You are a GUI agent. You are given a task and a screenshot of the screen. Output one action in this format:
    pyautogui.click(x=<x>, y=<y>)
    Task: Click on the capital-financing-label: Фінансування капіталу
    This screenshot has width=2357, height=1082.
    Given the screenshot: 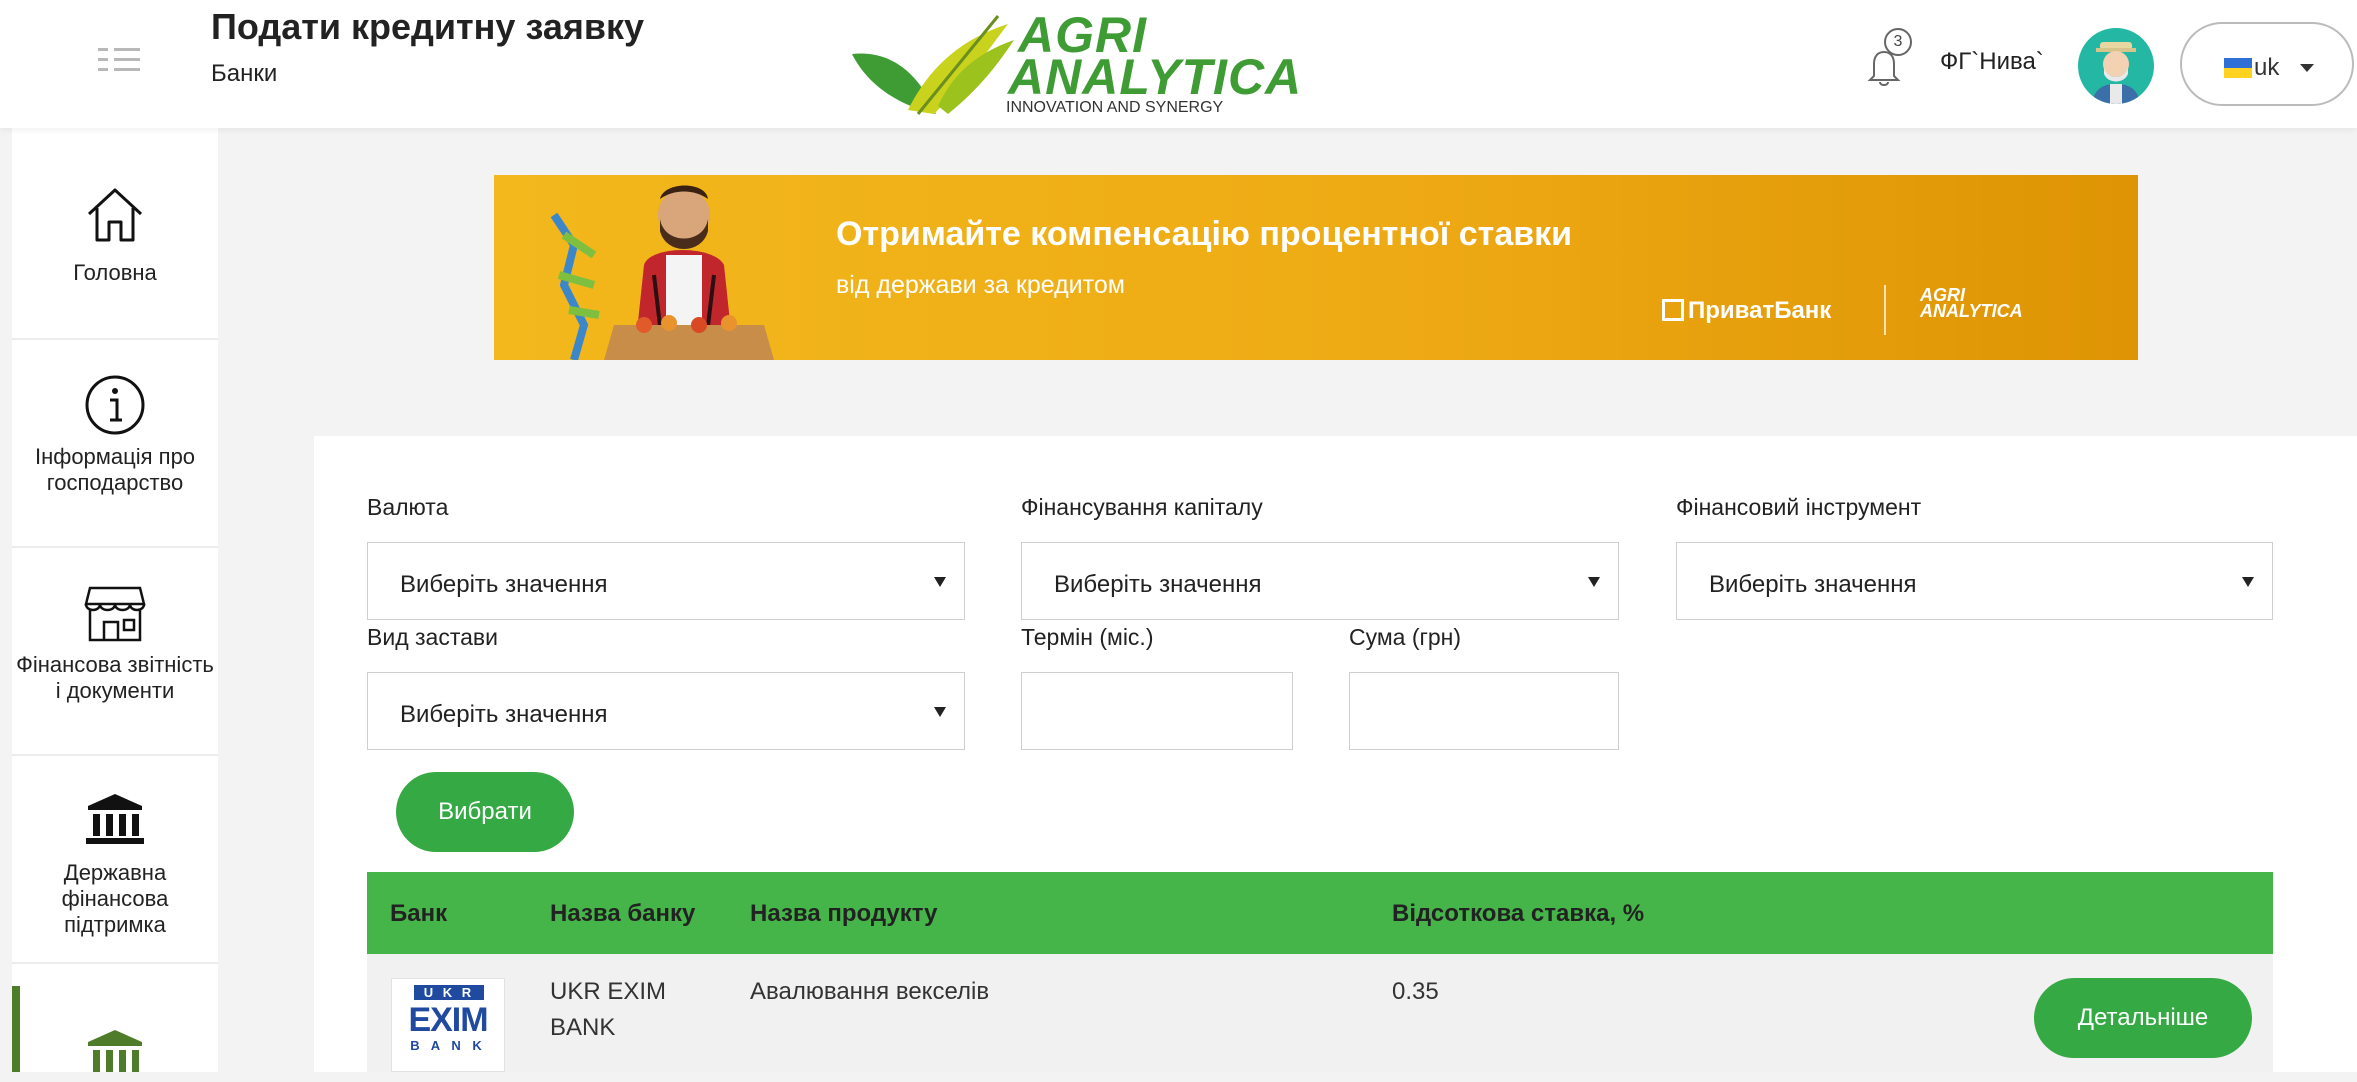 What is the action you would take?
    pyautogui.click(x=1142, y=507)
    